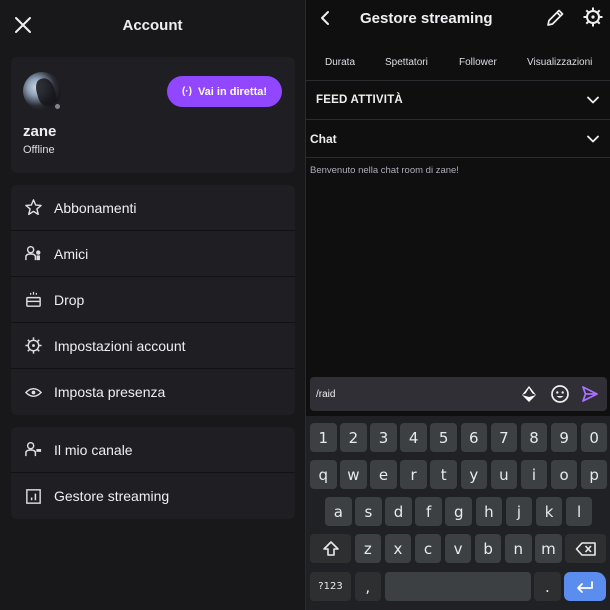  What do you see at coordinates (359, 100) in the screenshot?
I see `activity-feed-title: FEED ATTIVITÀ` at bounding box center [359, 100].